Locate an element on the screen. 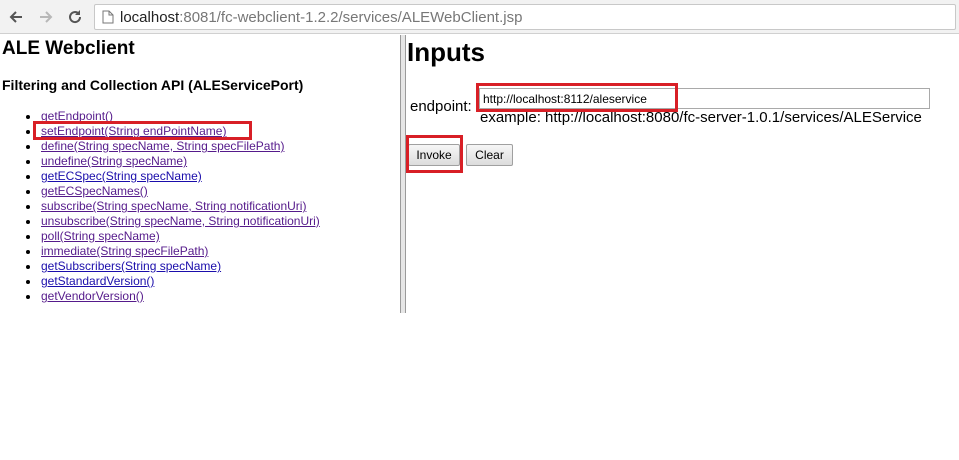 The image size is (959, 460). clear-button: Clear is located at coordinates (489, 155).